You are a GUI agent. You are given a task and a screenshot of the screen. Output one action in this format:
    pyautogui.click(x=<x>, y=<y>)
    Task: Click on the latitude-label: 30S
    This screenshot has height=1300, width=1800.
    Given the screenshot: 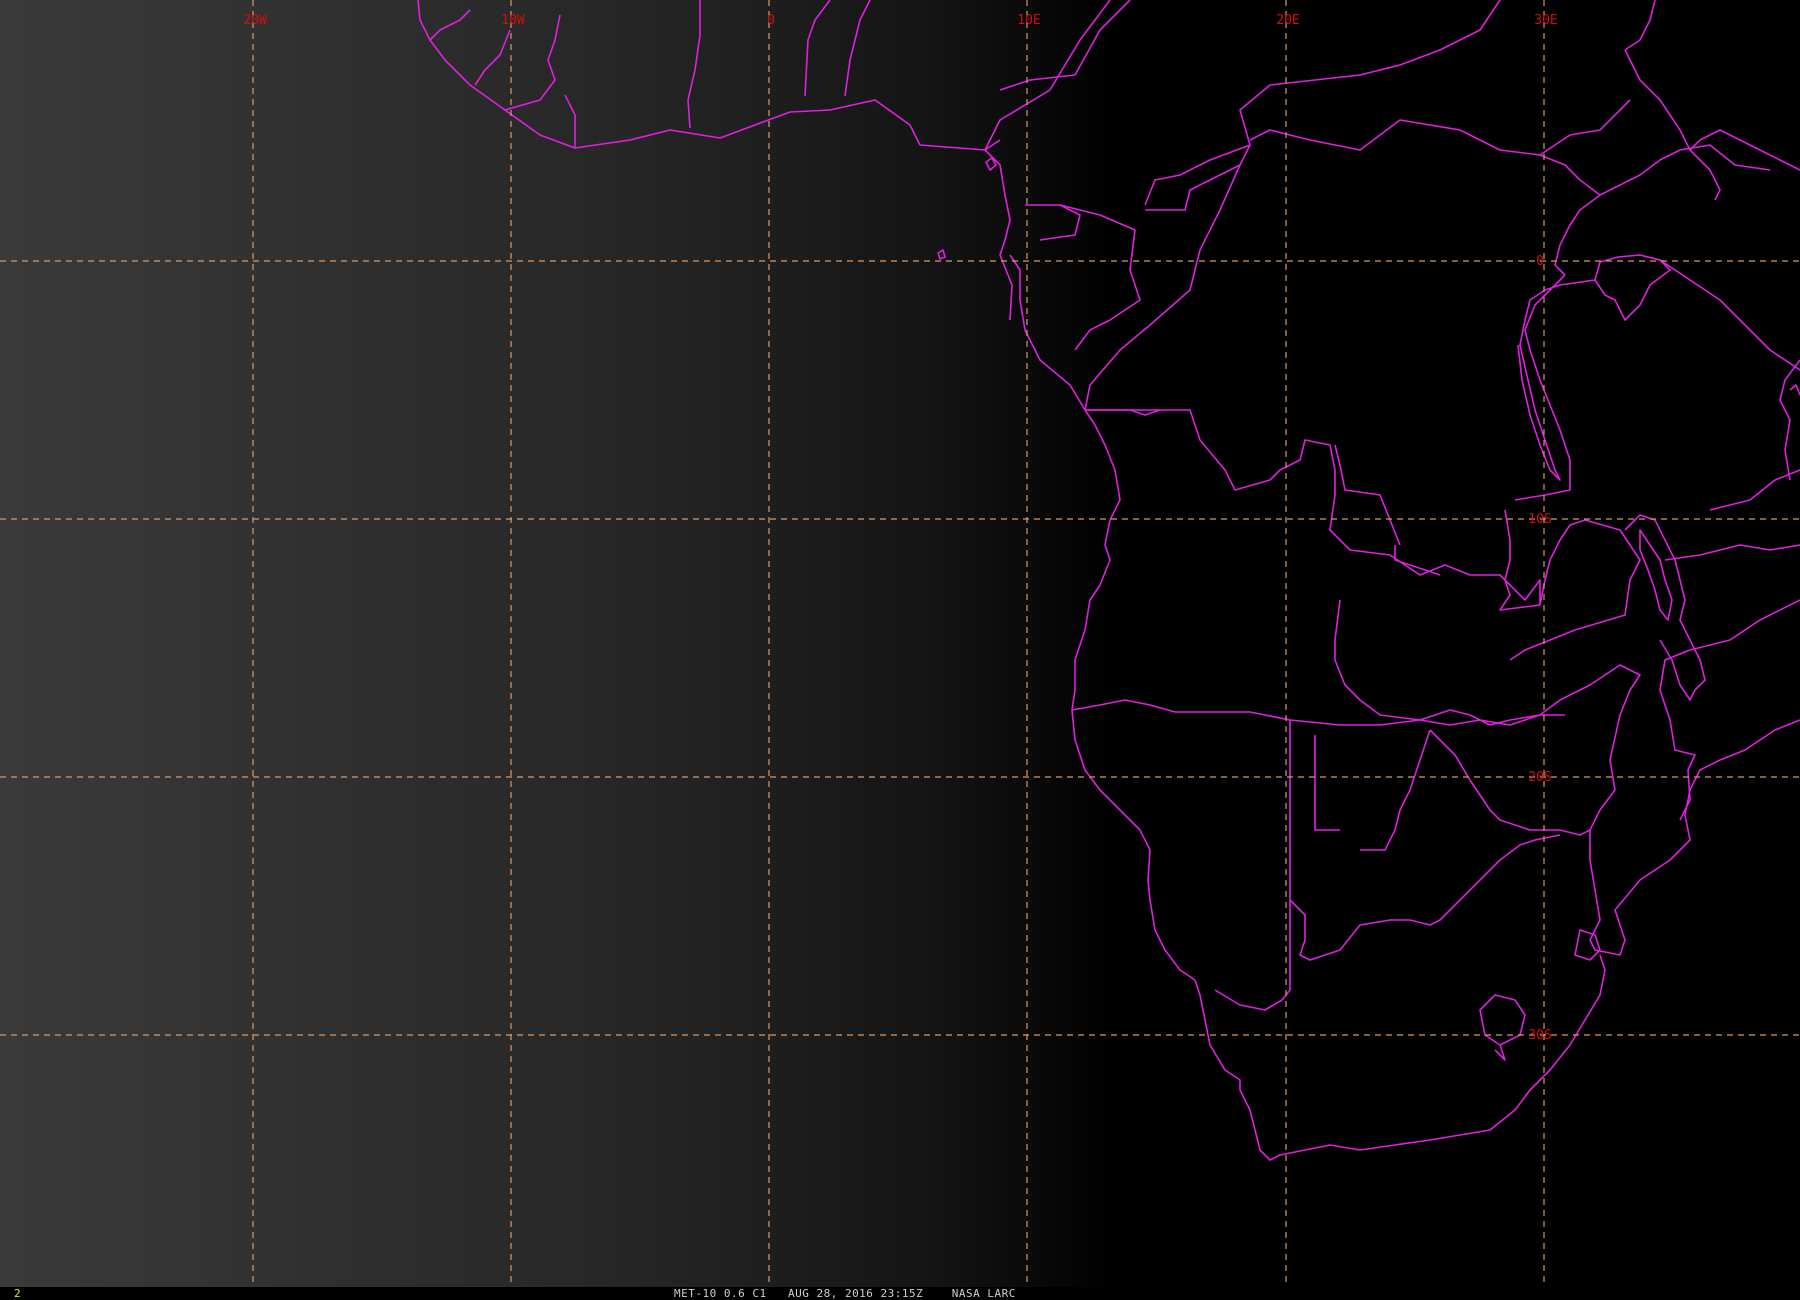 What is the action you would take?
    pyautogui.click(x=1539, y=1035)
    